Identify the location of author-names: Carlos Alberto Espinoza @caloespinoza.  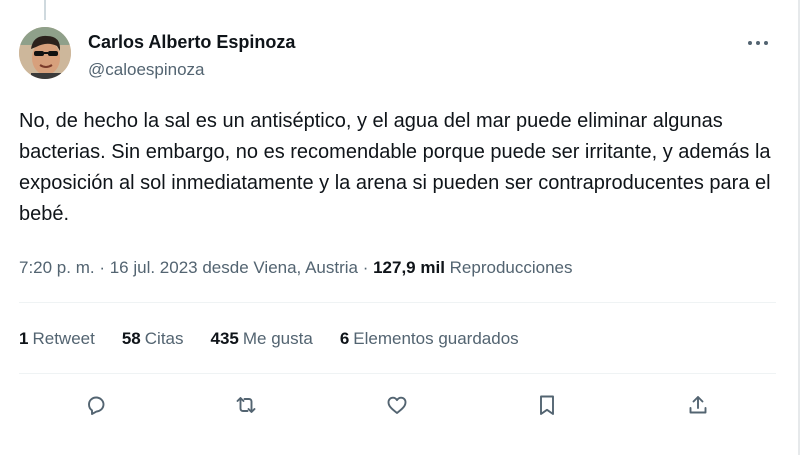
(191, 56).